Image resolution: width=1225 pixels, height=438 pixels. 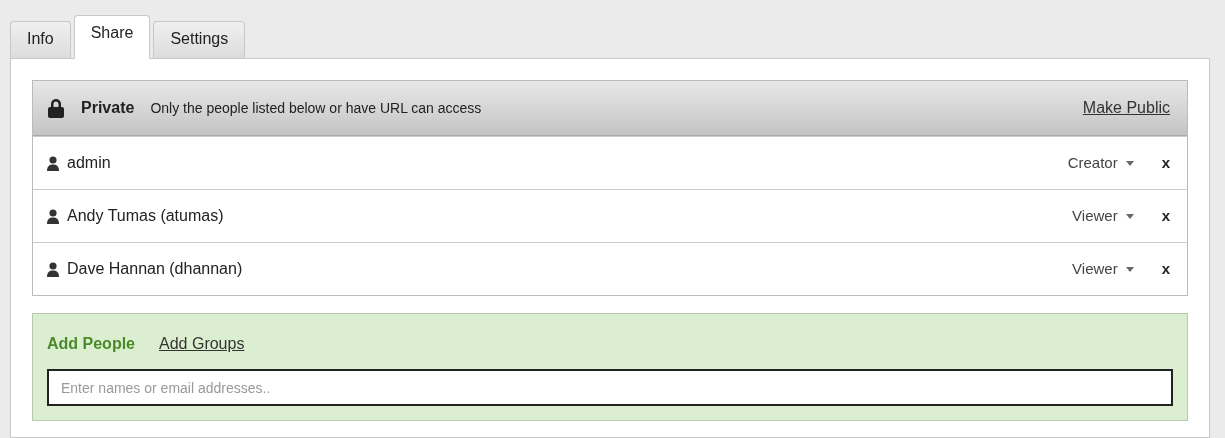 What do you see at coordinates (89, 163) in the screenshot?
I see `person-name: admin` at bounding box center [89, 163].